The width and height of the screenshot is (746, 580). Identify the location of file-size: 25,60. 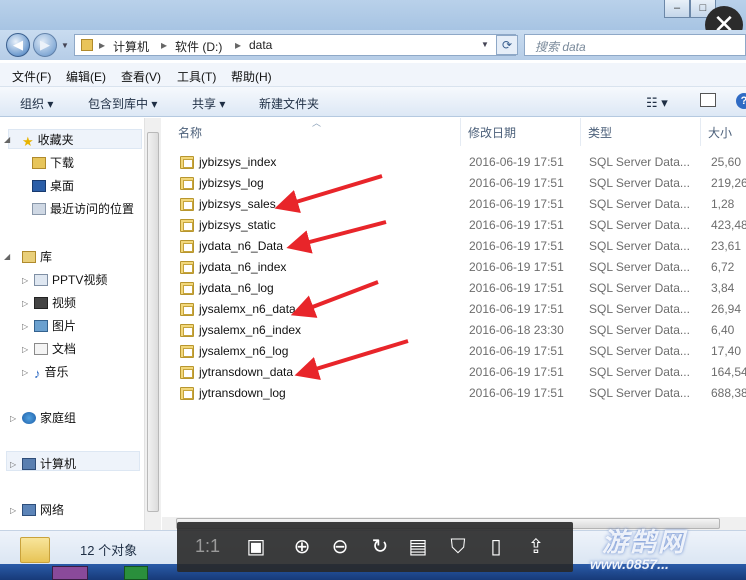
(726, 162).